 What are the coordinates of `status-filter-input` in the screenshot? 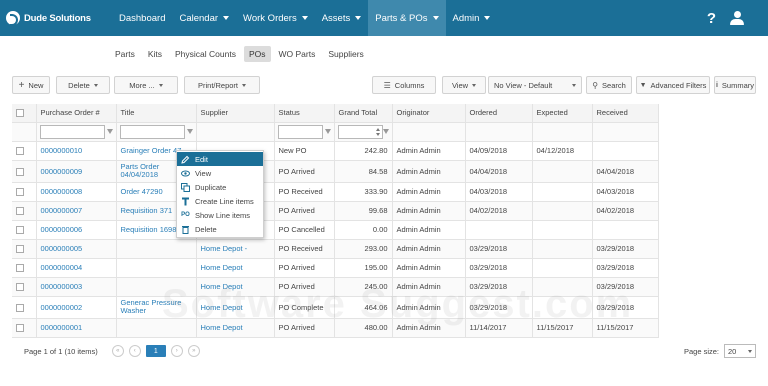 It's located at (300, 131).